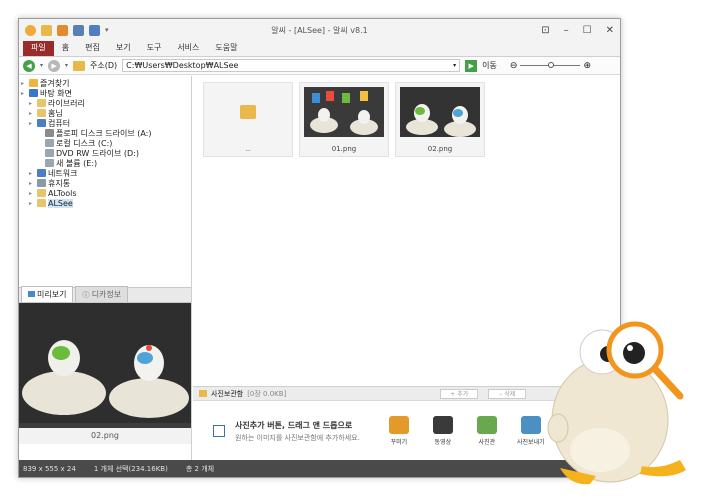  I want to click on tree-item: ▸ 홈님, so click(105, 113).